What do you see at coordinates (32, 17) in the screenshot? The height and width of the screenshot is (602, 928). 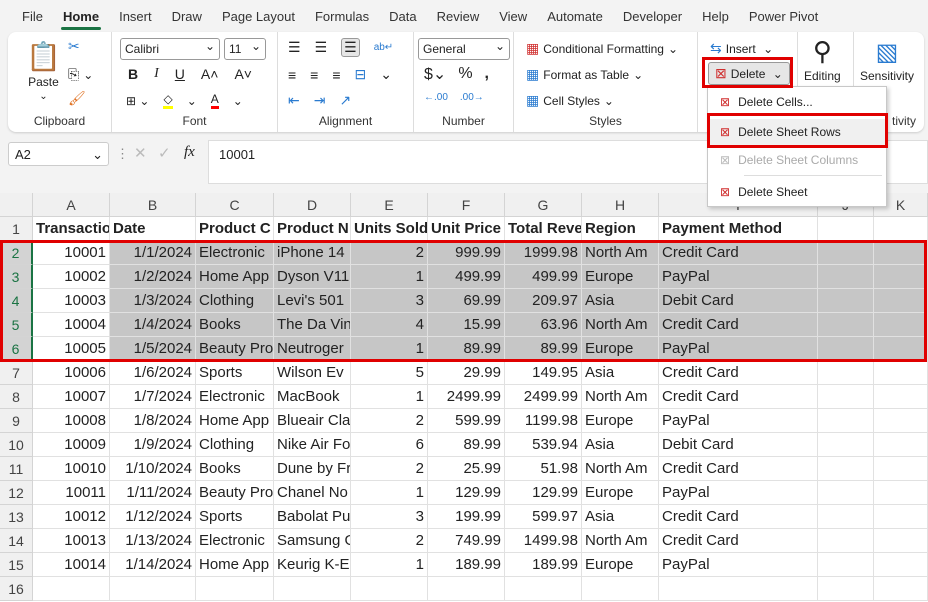 I see `tab-file: File` at bounding box center [32, 17].